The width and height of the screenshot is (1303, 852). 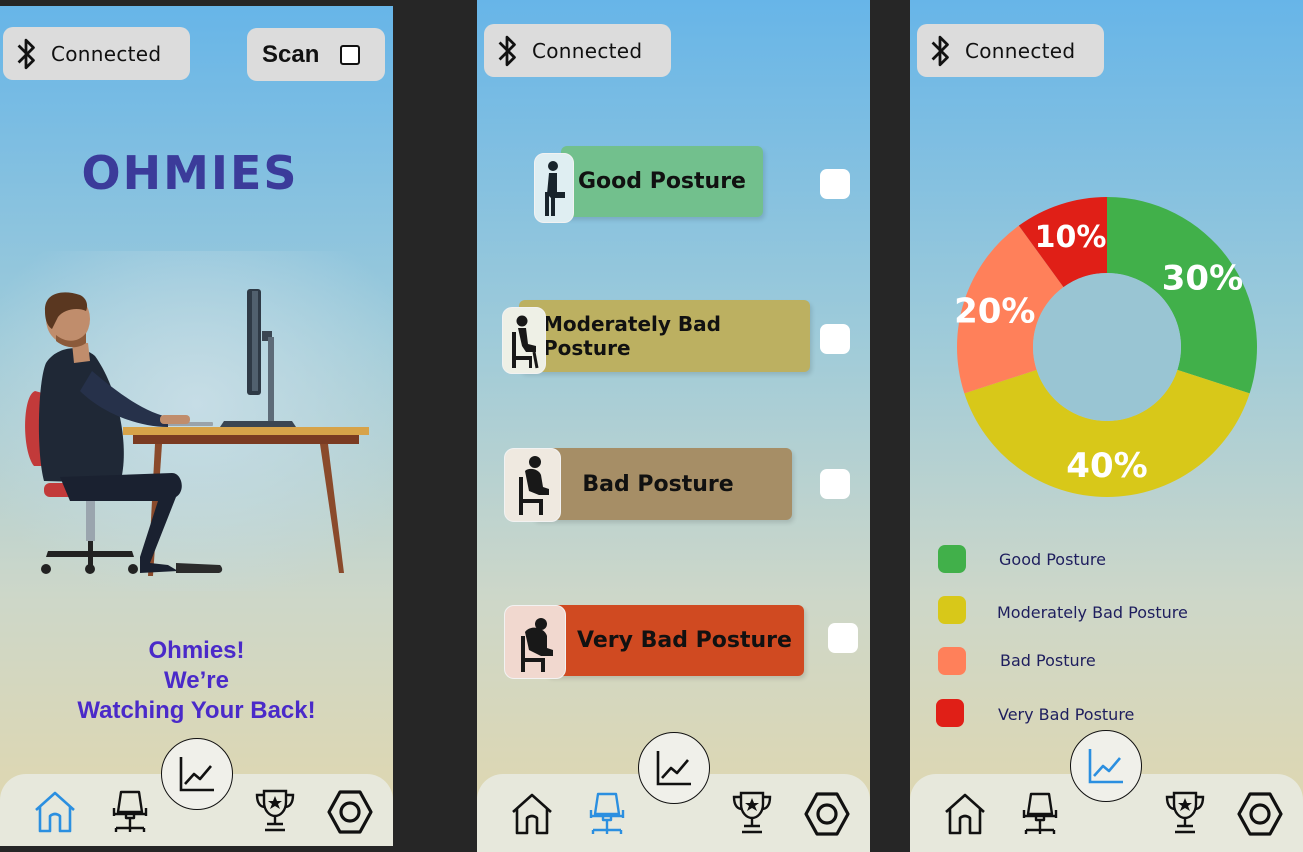 I want to click on legend-item-moderate: Moderately Bad Posture, so click(x=1063, y=610).